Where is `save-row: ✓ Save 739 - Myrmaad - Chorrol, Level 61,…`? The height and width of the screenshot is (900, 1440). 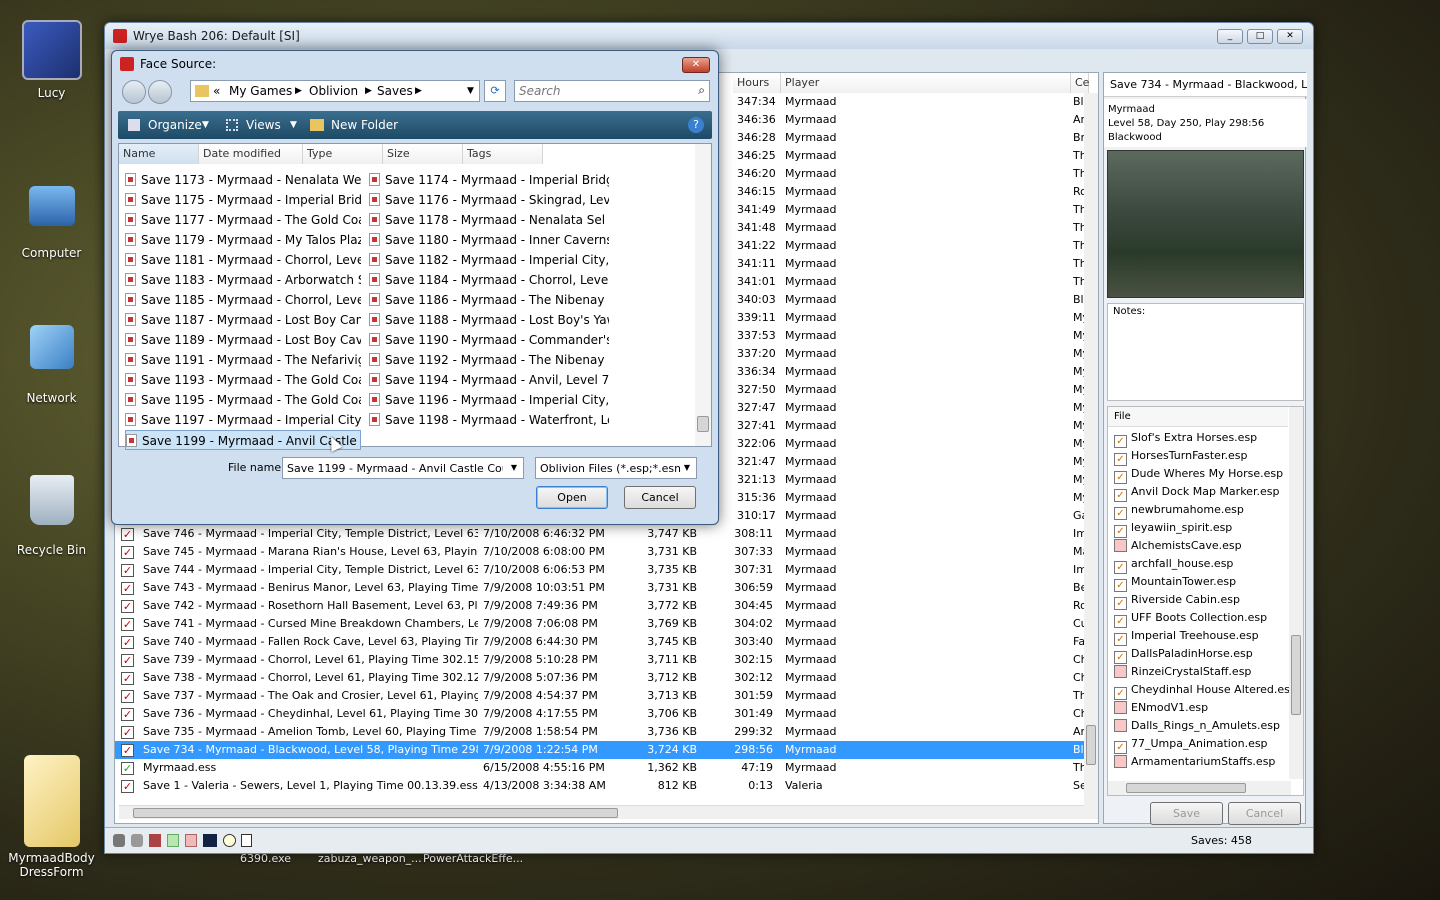
save-row: ✓ Save 739 - Myrmaad - Chorrol, Level 61,… is located at coordinates (606, 660).